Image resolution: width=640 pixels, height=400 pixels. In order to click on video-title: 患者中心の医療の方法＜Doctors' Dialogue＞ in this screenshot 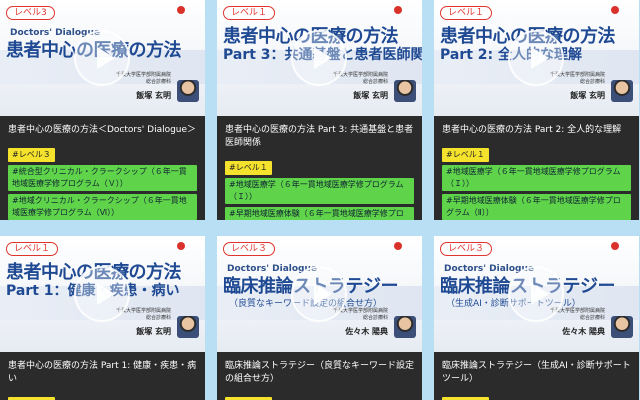, I will do `click(102, 130)`.